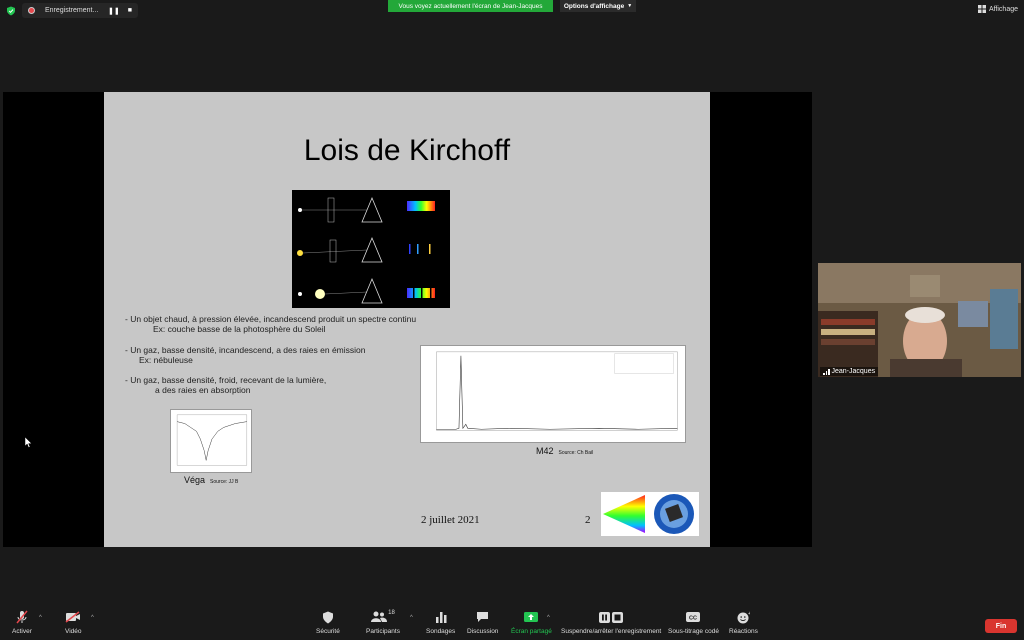 This screenshot has width=1024, height=640. Describe the element at coordinates (40, 618) in the screenshot. I see `audio-options-chevron-icon: ^` at that location.